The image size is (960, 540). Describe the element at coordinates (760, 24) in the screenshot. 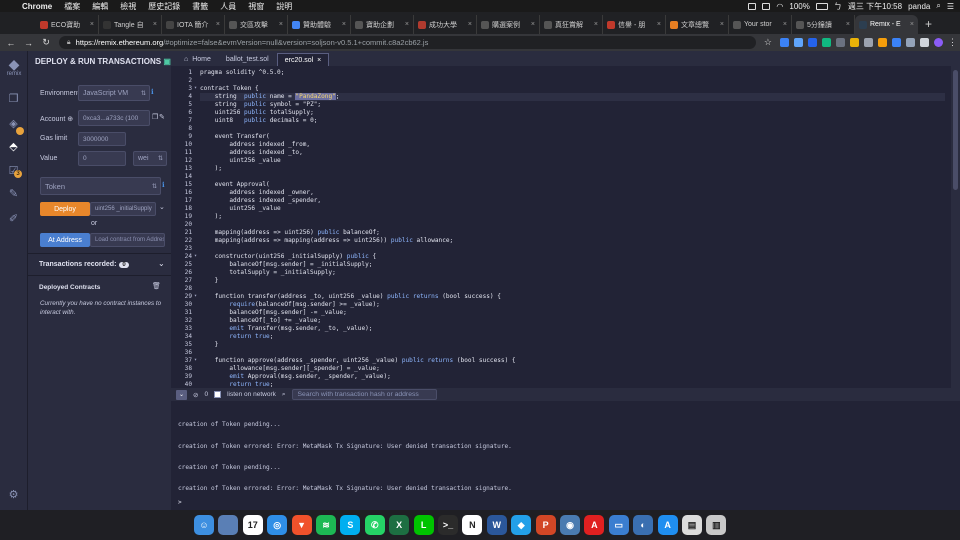

I see `browser-tab: Your stor ×` at that location.